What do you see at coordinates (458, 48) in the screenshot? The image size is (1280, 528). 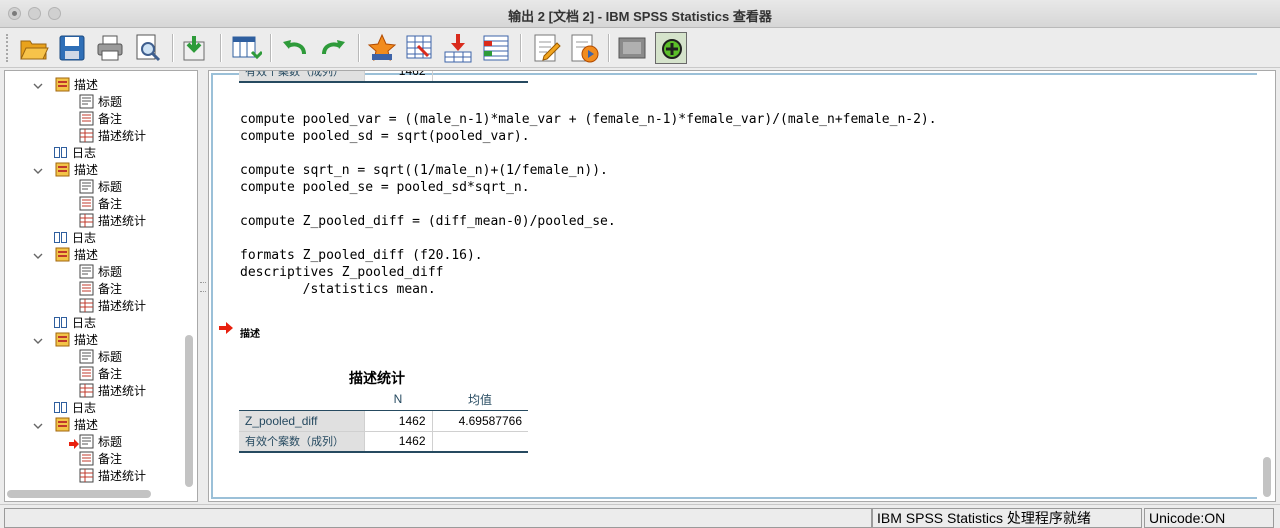 I see `insert-heading-icon` at bounding box center [458, 48].